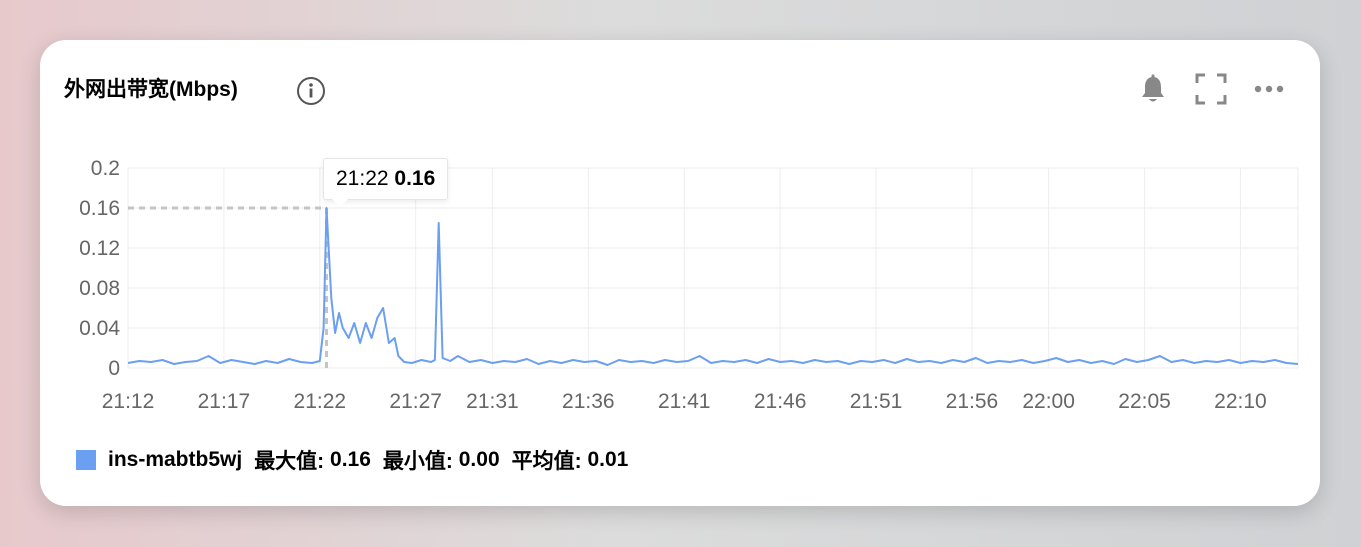  Describe the element at coordinates (99, 248) in the screenshot. I see `y-tick-label: 0.12` at that location.